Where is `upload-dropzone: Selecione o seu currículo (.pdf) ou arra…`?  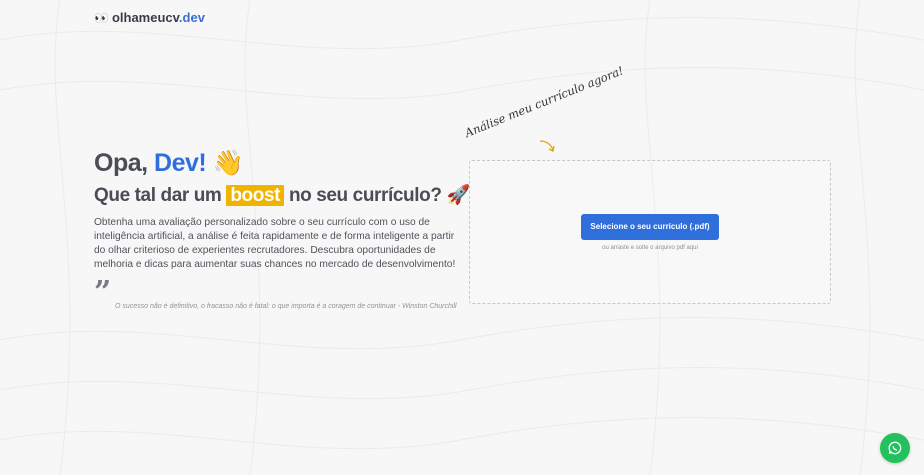 upload-dropzone: Selecione o seu currículo (.pdf) ou arra… is located at coordinates (650, 232).